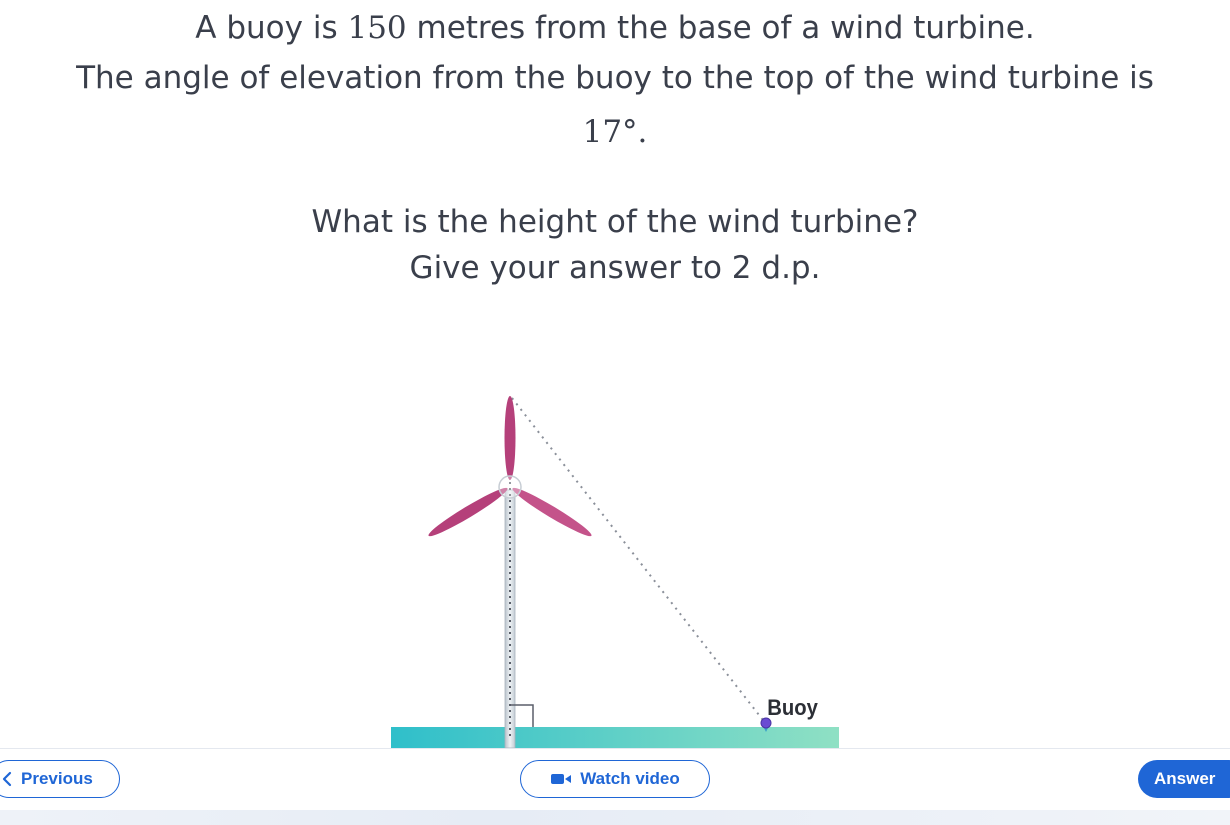 Image resolution: width=1230 pixels, height=825 pixels. I want to click on question-text: metres from the base of a wind turbine., so click(720, 28).